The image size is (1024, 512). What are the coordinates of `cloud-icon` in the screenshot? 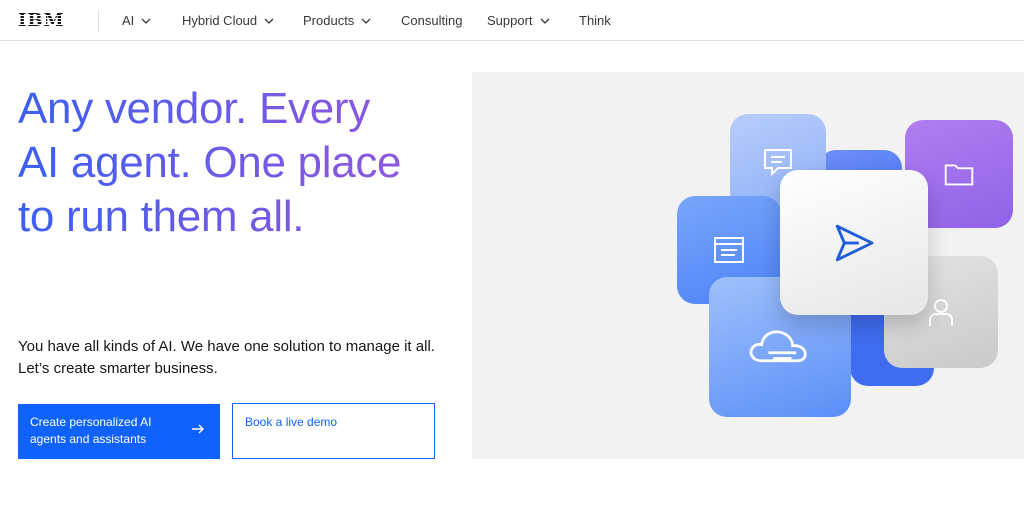 It's located at (780, 347).